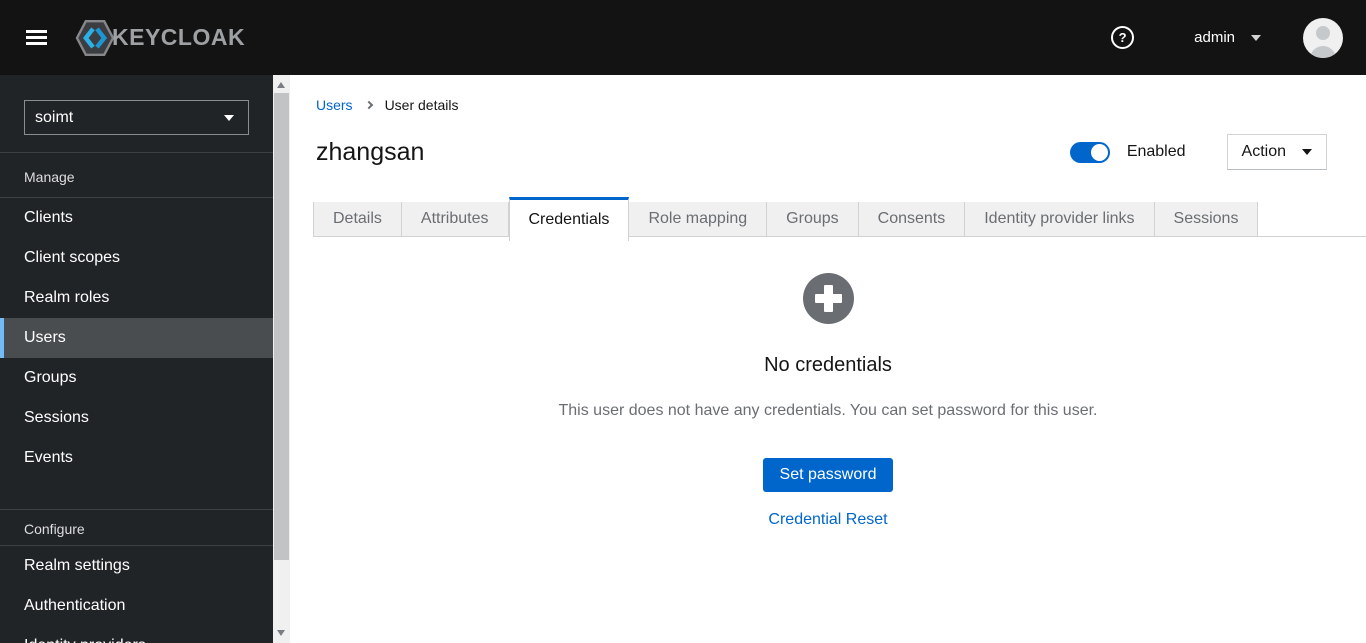 The image size is (1366, 643). I want to click on tab-sessions: Sessions, so click(1206, 219).